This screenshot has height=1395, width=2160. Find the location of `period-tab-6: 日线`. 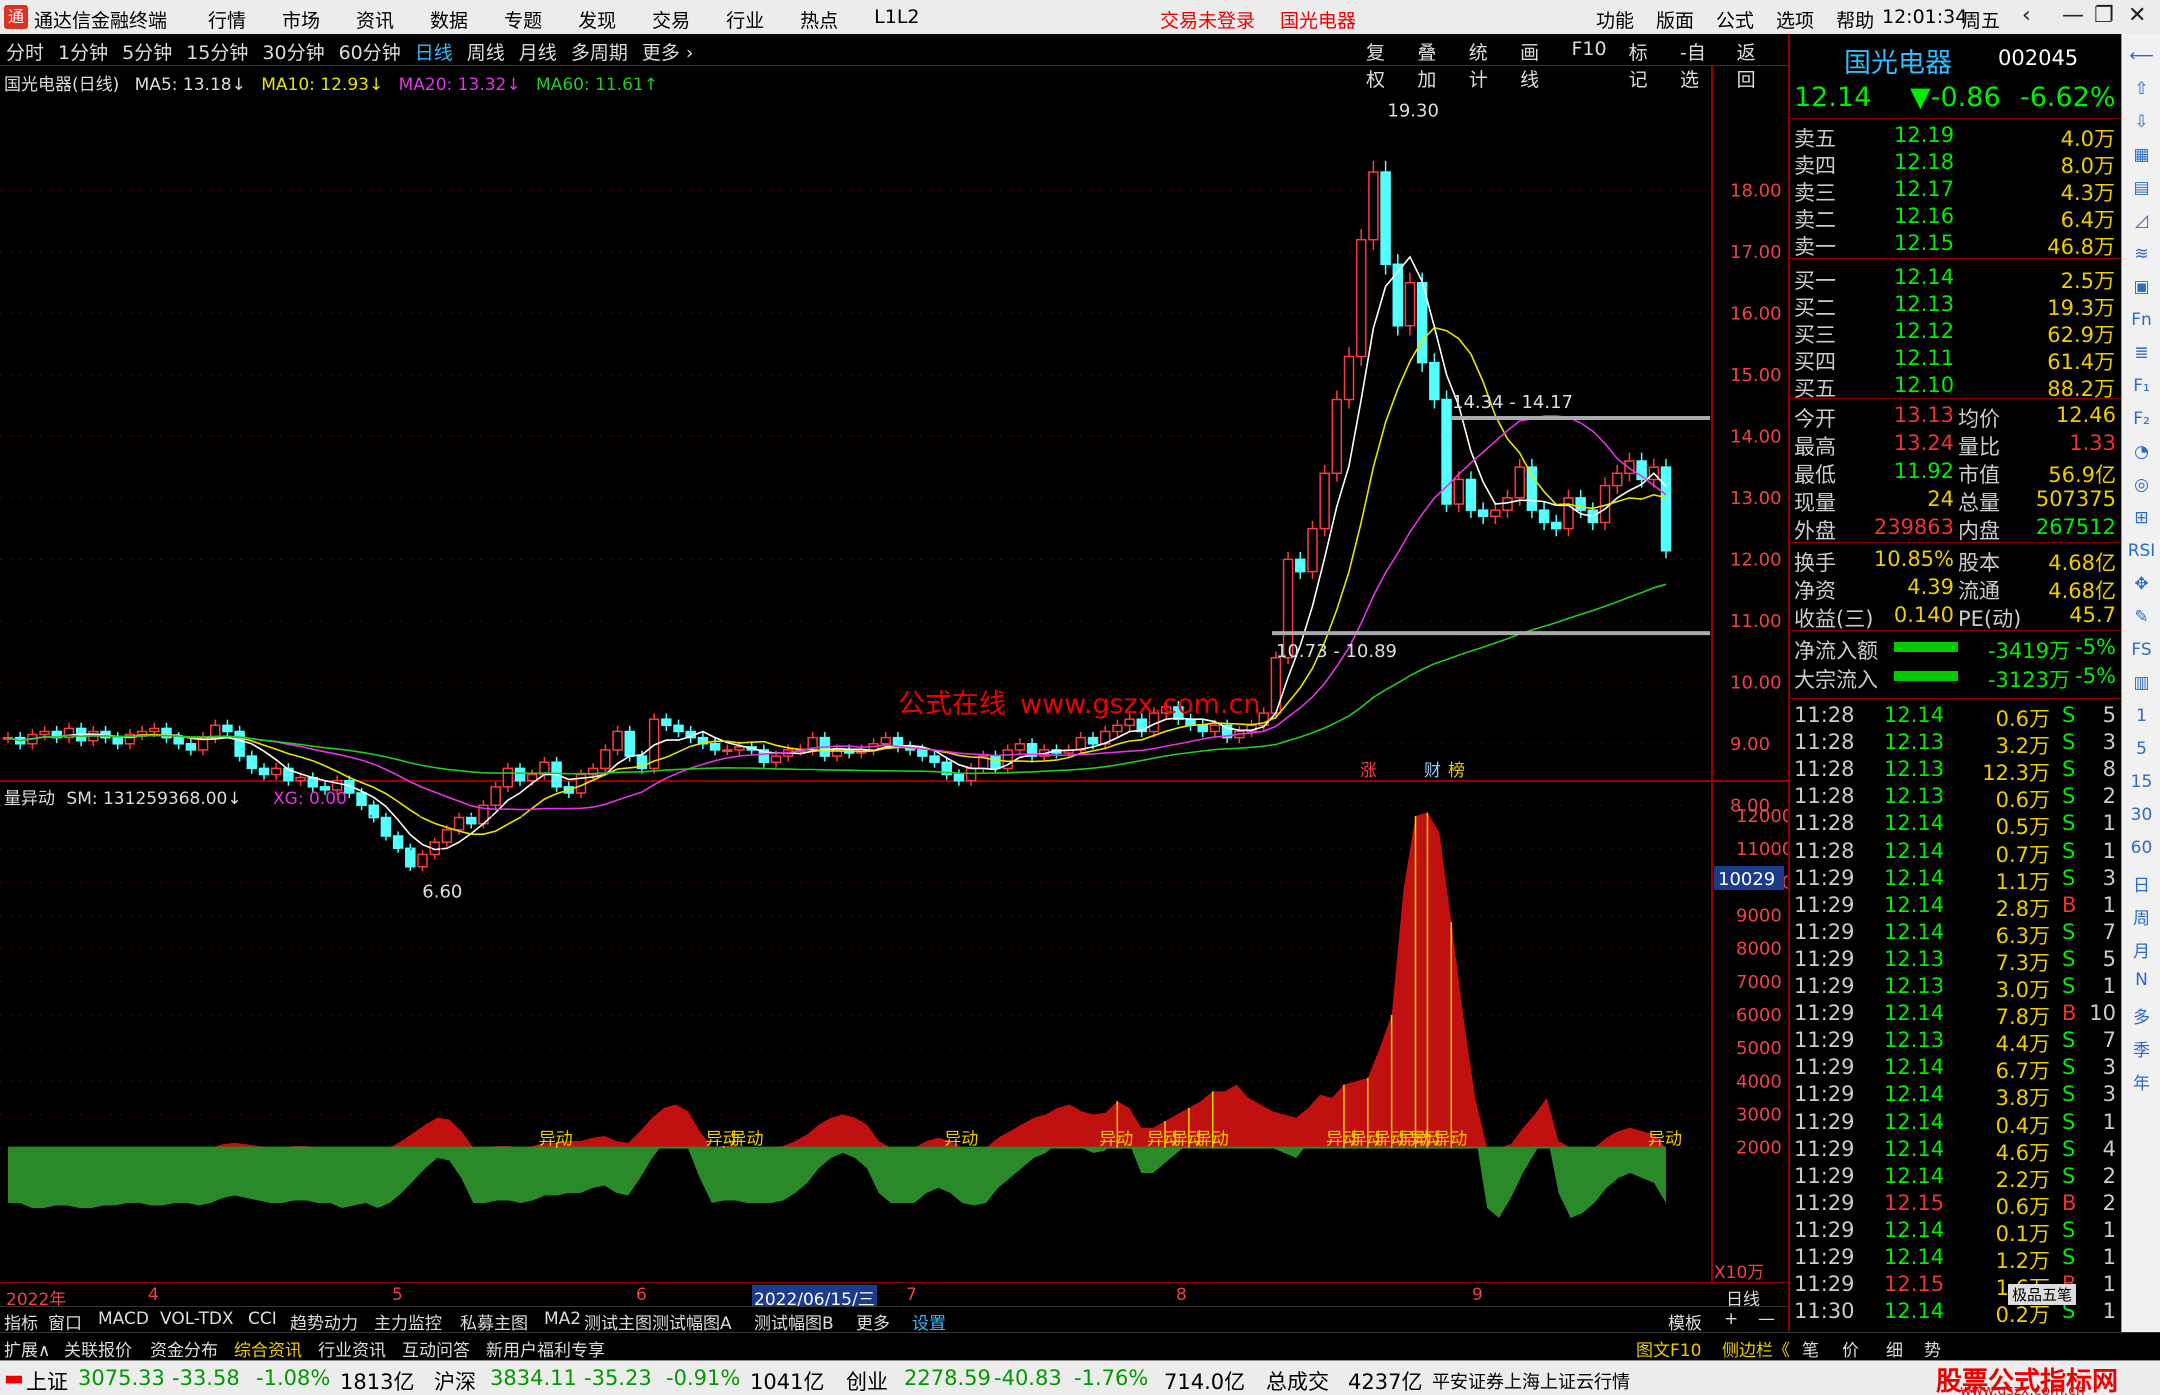

period-tab-6: 日线 is located at coordinates (434, 51).